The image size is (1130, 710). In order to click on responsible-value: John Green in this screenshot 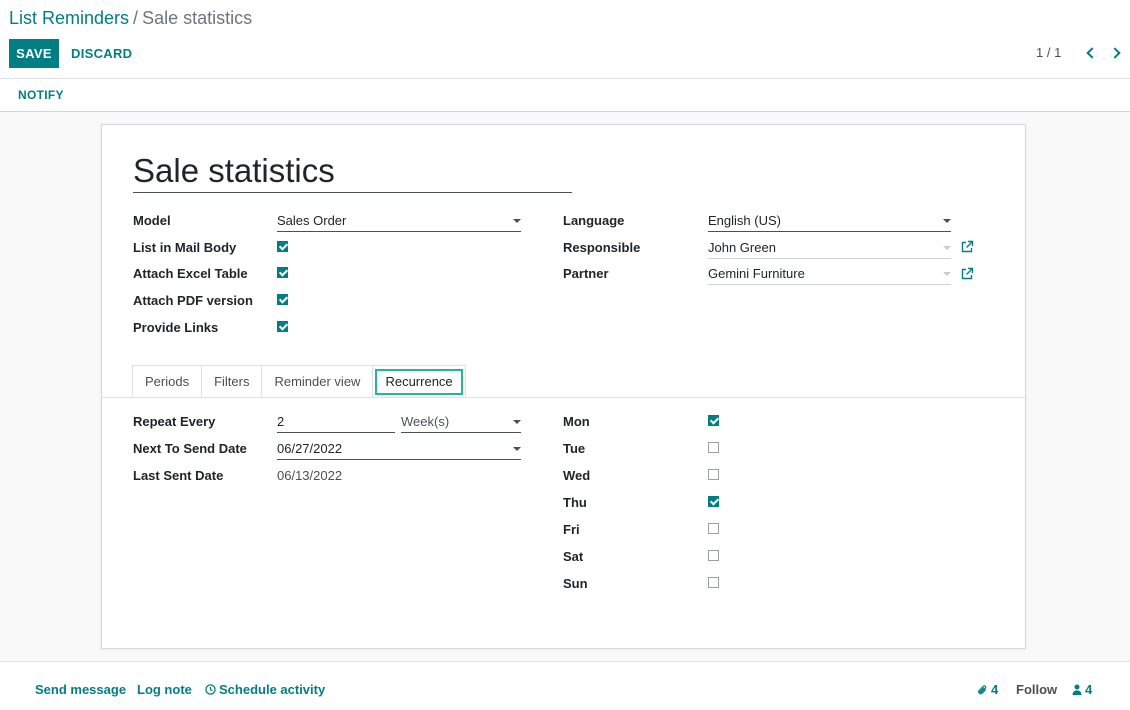, I will do `click(742, 247)`.